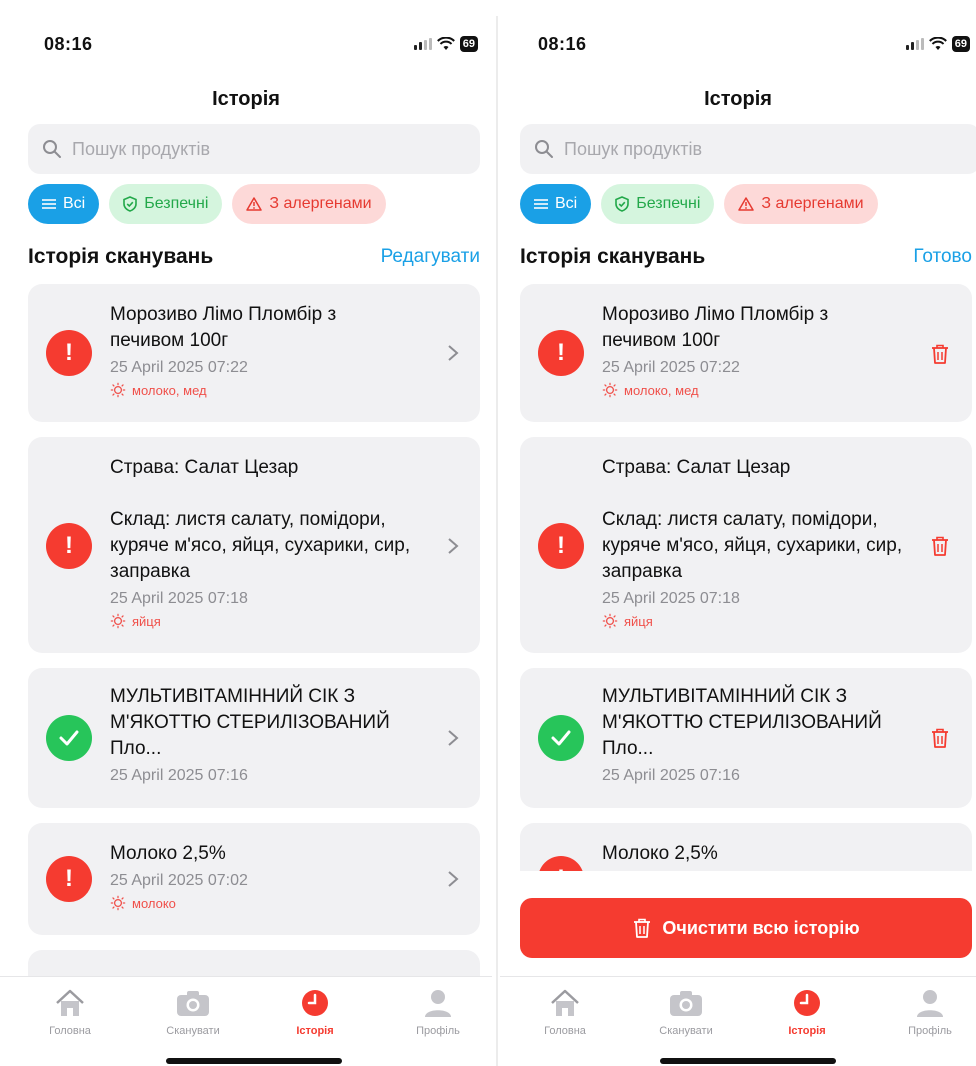 The width and height of the screenshot is (976, 1066). I want to click on scan-date: 25 April 2025 07:18, so click(179, 598).